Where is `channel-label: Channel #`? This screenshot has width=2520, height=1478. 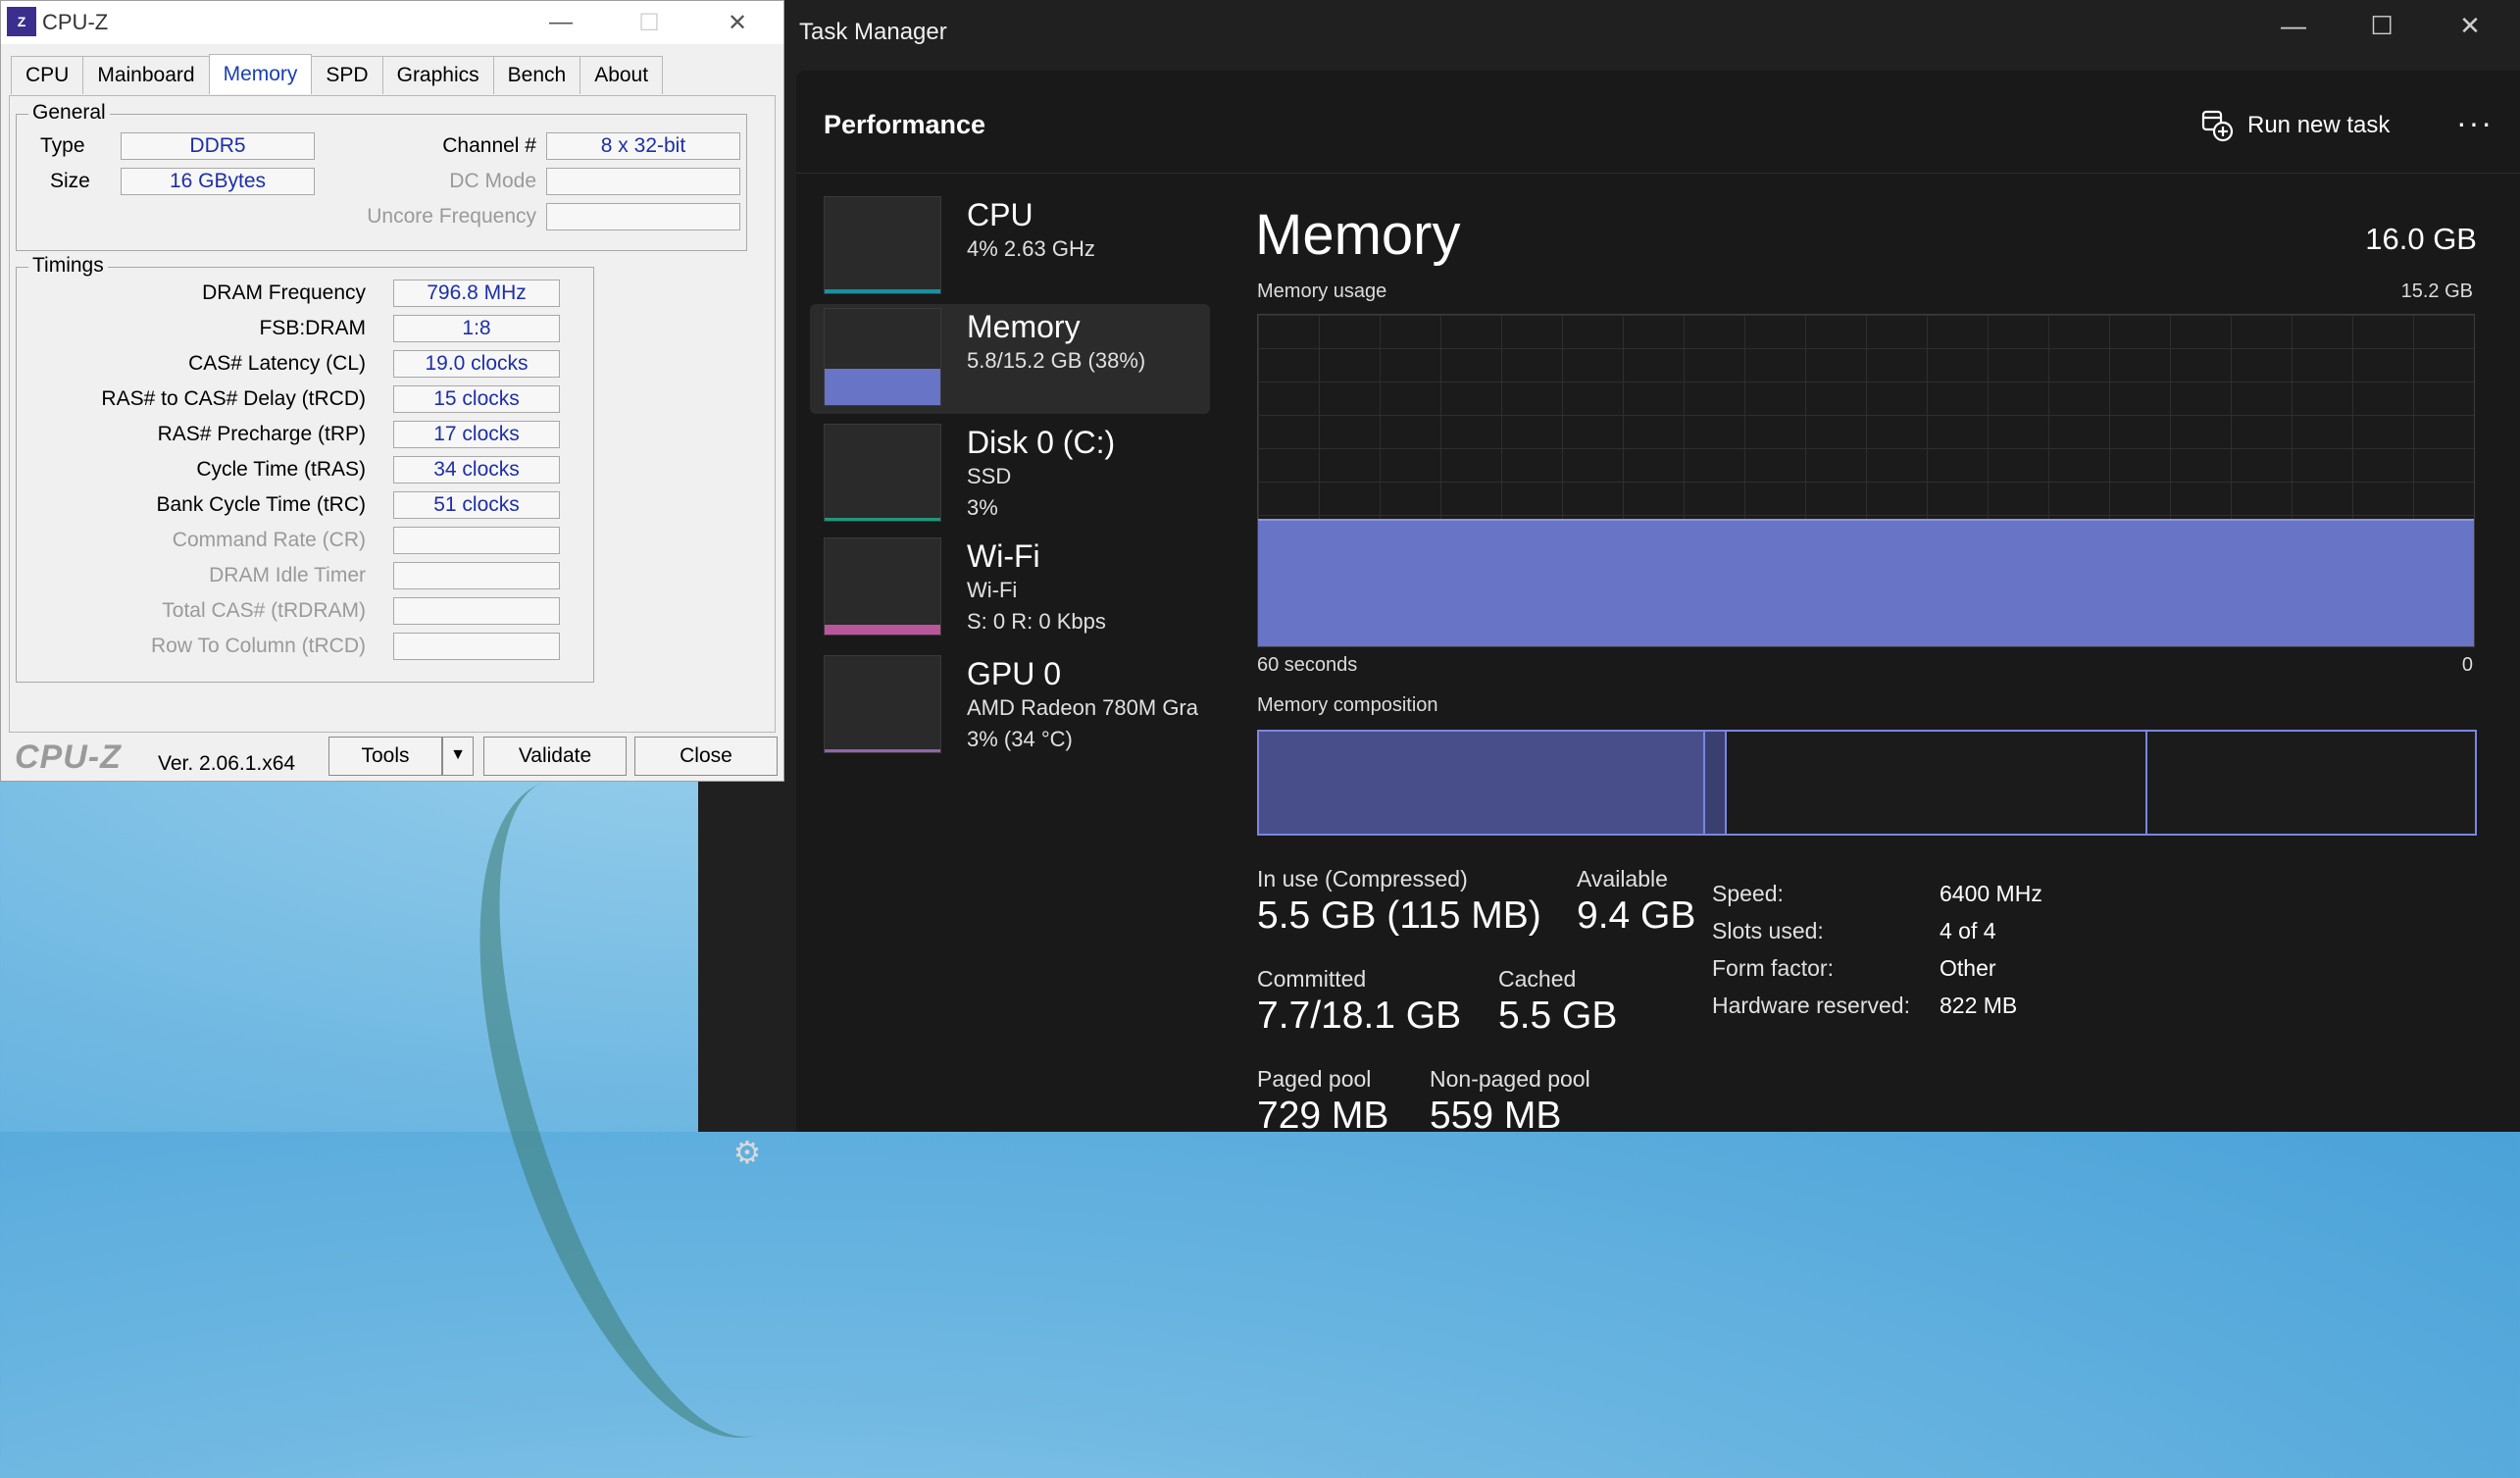 channel-label: Channel # is located at coordinates (489, 145).